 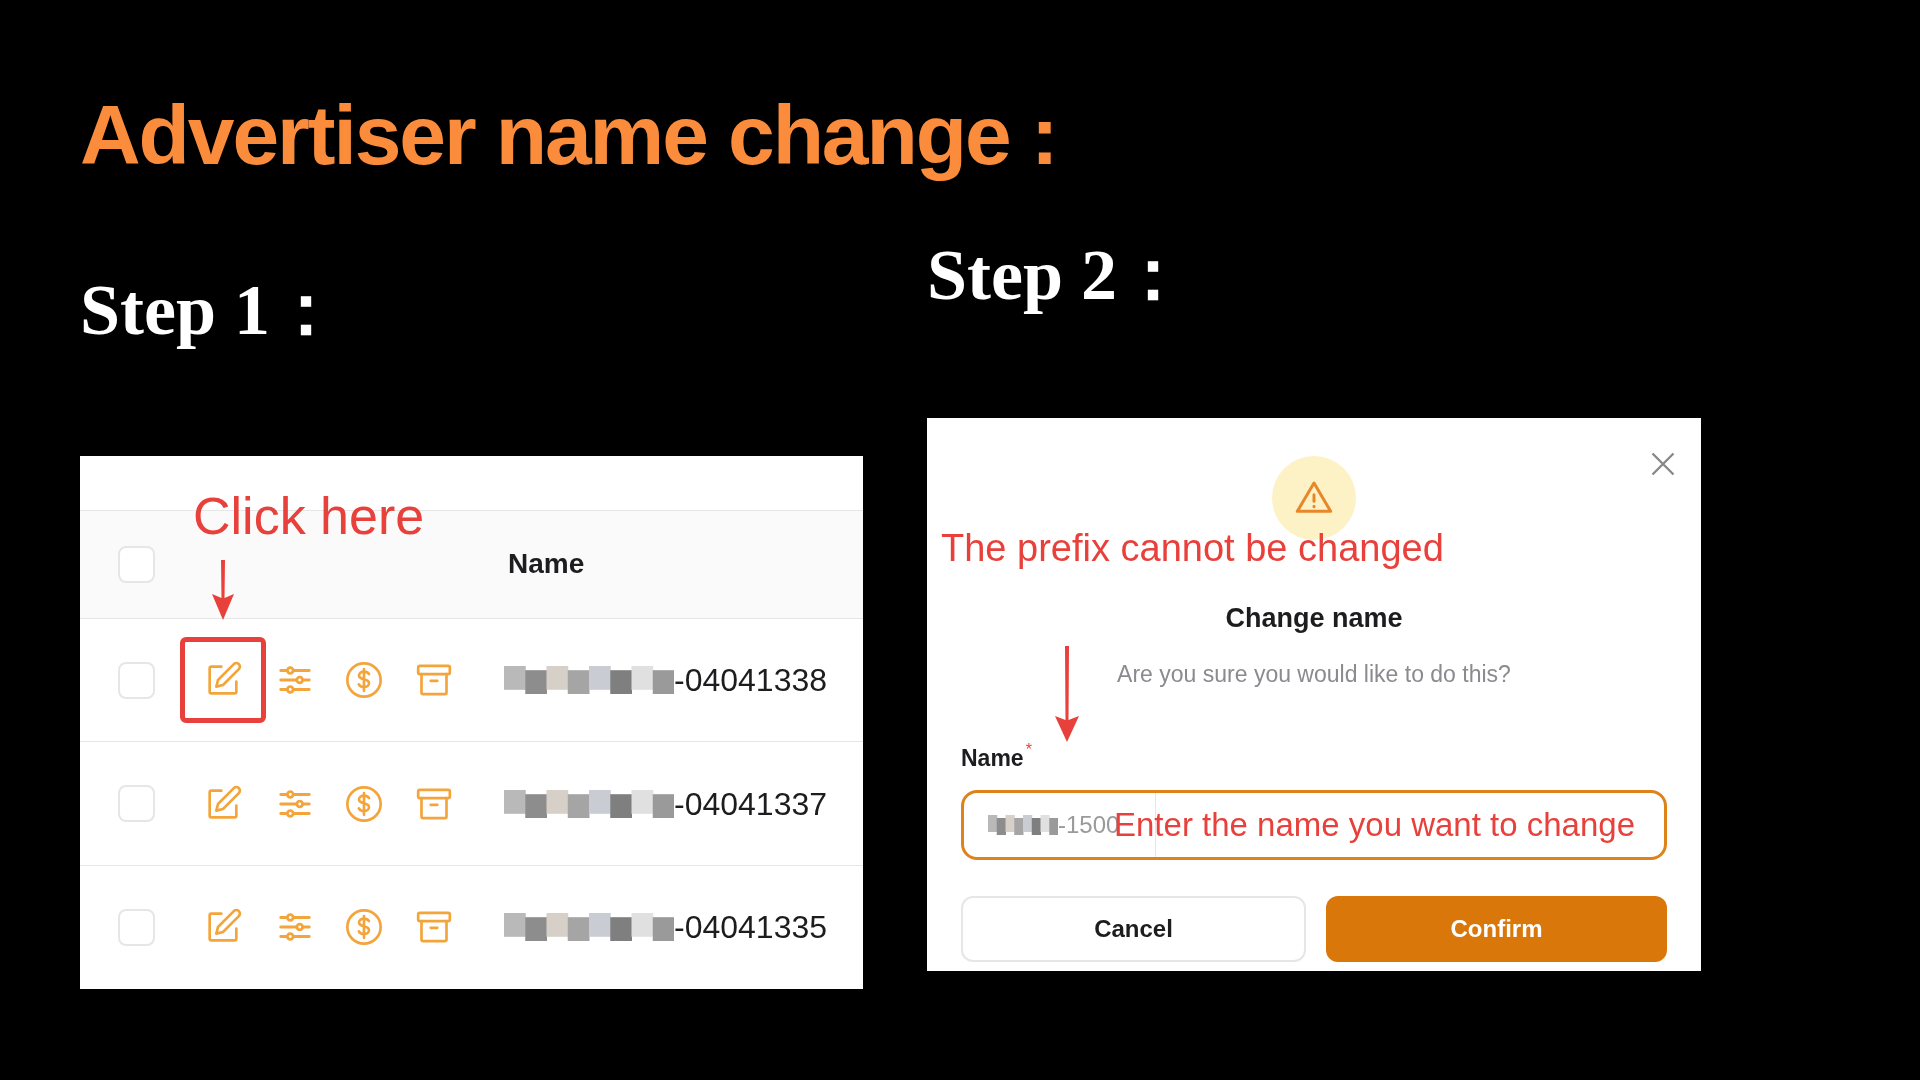 What do you see at coordinates (211, 310) in the screenshot?
I see `step-heading: Step 1：` at bounding box center [211, 310].